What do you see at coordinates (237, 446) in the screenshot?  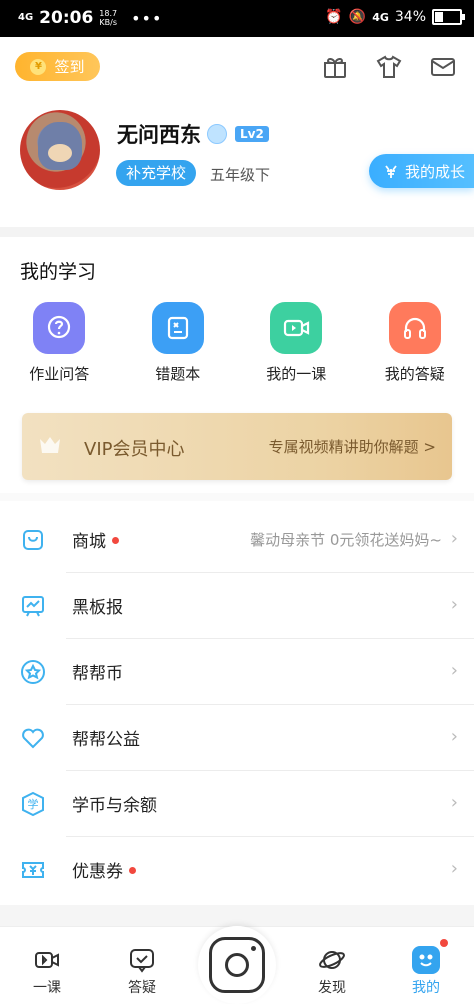 I see `vip-center-banner: VIP会员中心 专属视频精讲助你解题 >` at bounding box center [237, 446].